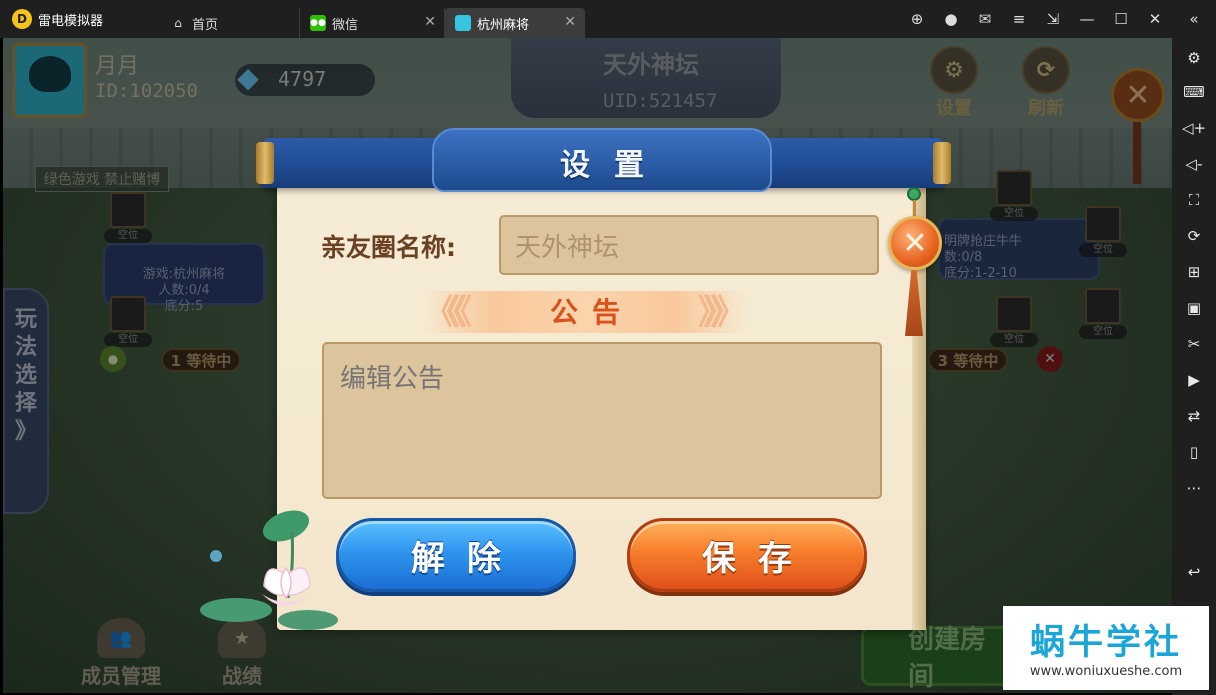  I want to click on pin-window-icon: ⇲, so click(1053, 19).